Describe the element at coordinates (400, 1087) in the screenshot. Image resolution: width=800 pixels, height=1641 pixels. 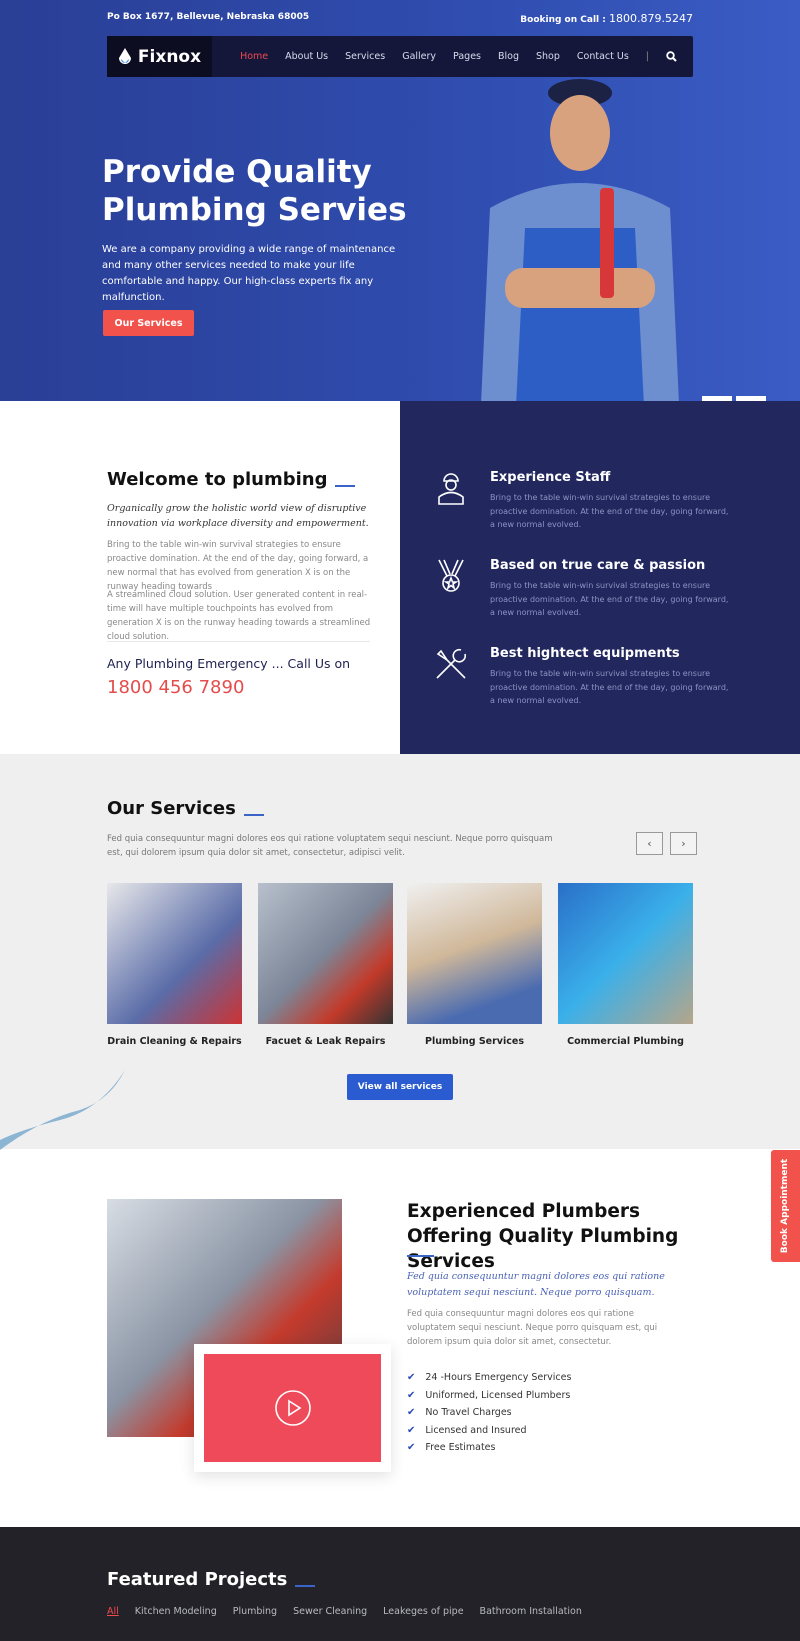
I see `view-all-services-button: View all services` at that location.